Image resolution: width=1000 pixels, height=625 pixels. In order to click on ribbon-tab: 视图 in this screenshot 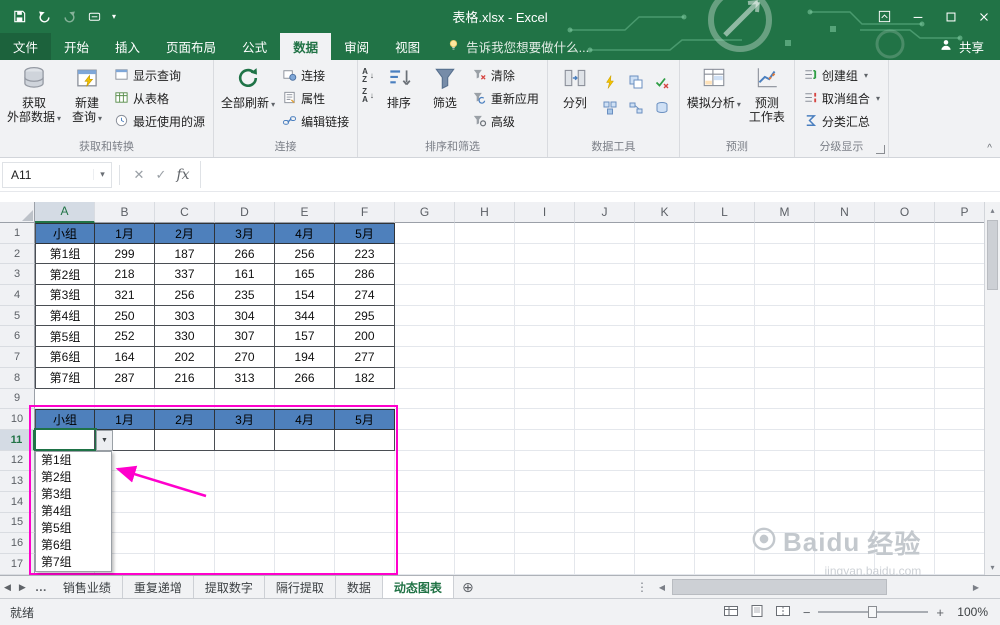, I will do `click(407, 46)`.